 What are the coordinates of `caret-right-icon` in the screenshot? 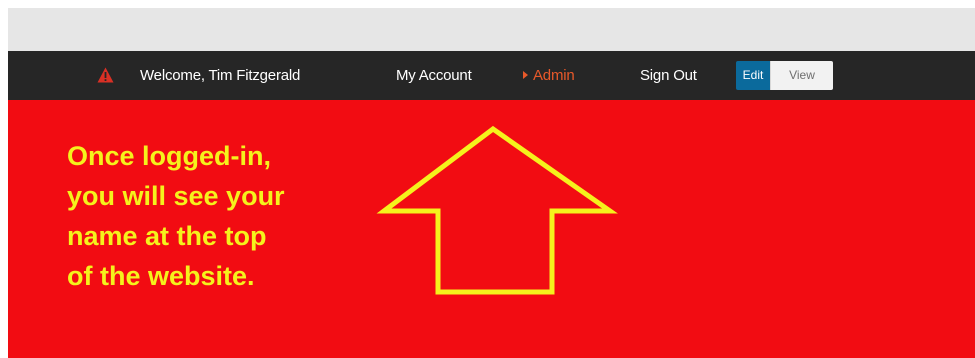 It's located at (525, 75).